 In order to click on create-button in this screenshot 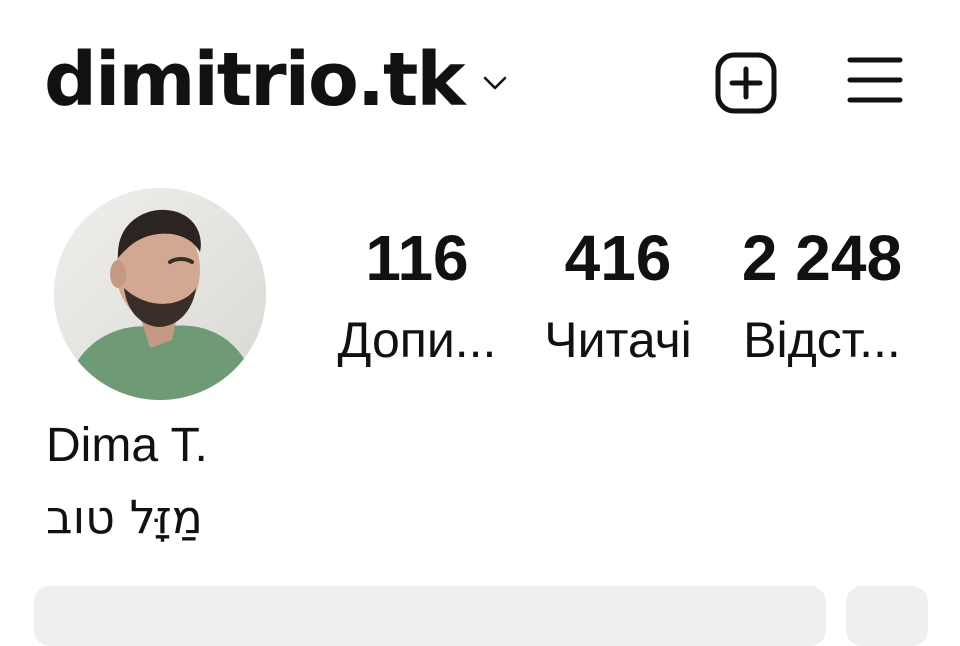, I will do `click(746, 83)`.